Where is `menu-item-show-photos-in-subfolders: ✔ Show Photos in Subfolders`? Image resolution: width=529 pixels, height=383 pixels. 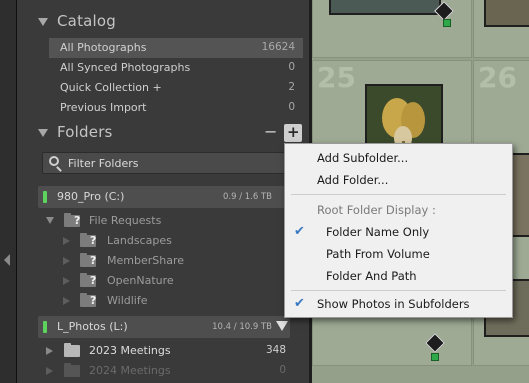 menu-item-show-photos-in-subfolders: ✔ Show Photos in Subfolders is located at coordinates (398, 304).